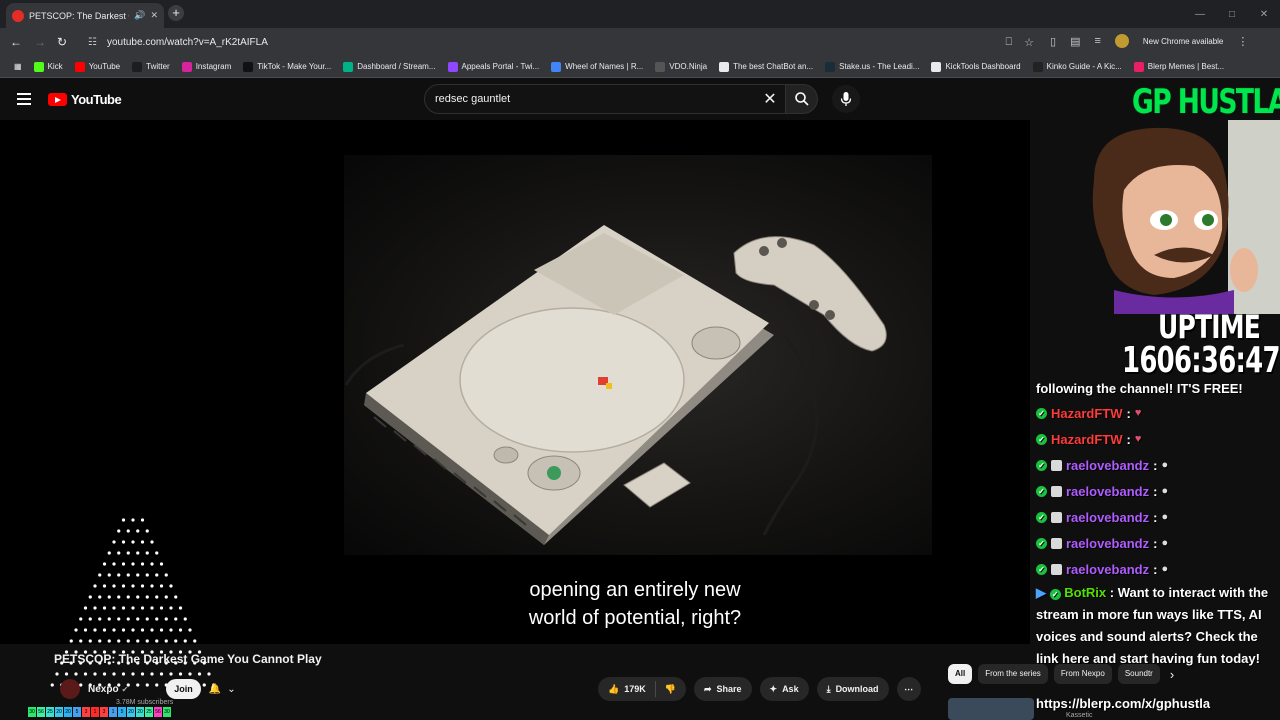 This screenshot has width=1280, height=720. Describe the element at coordinates (222, 689) in the screenshot. I see `subscribed-bell-button: 🔔 ⌄` at that location.